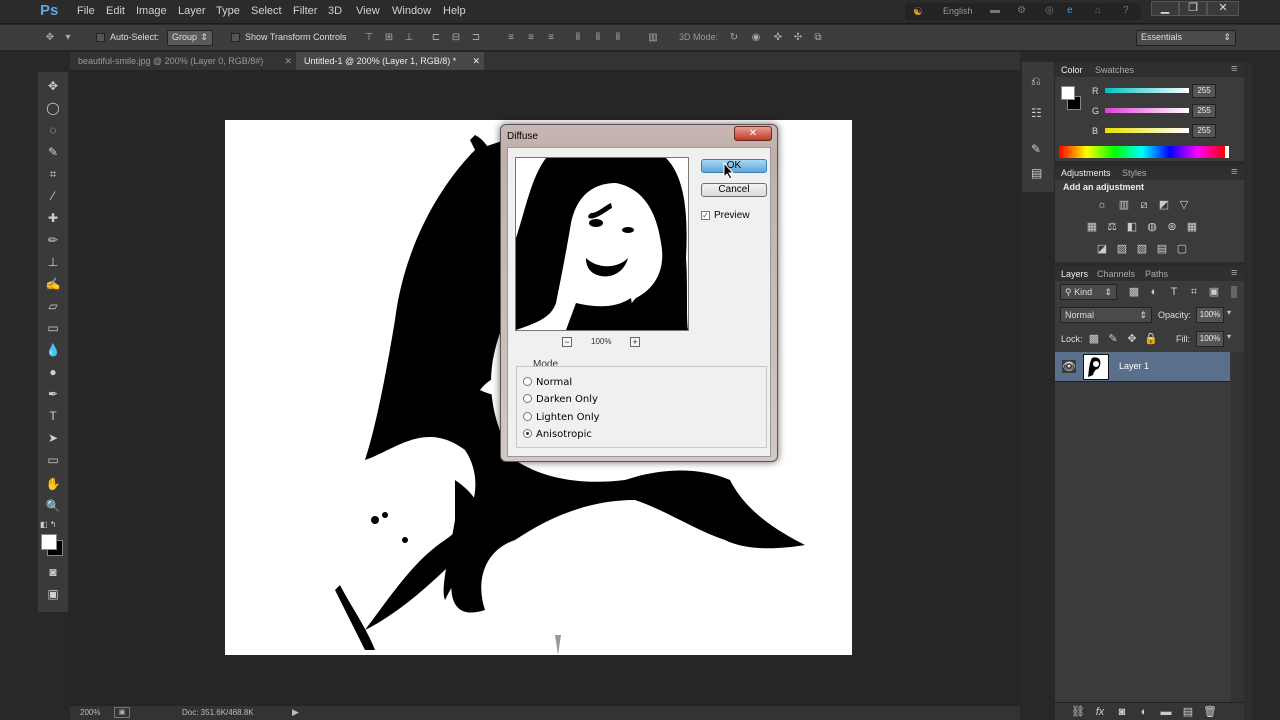 This screenshot has width=1280, height=720. Describe the element at coordinates (1142, 152) in the screenshot. I see `color-spectrum-ramp` at that location.